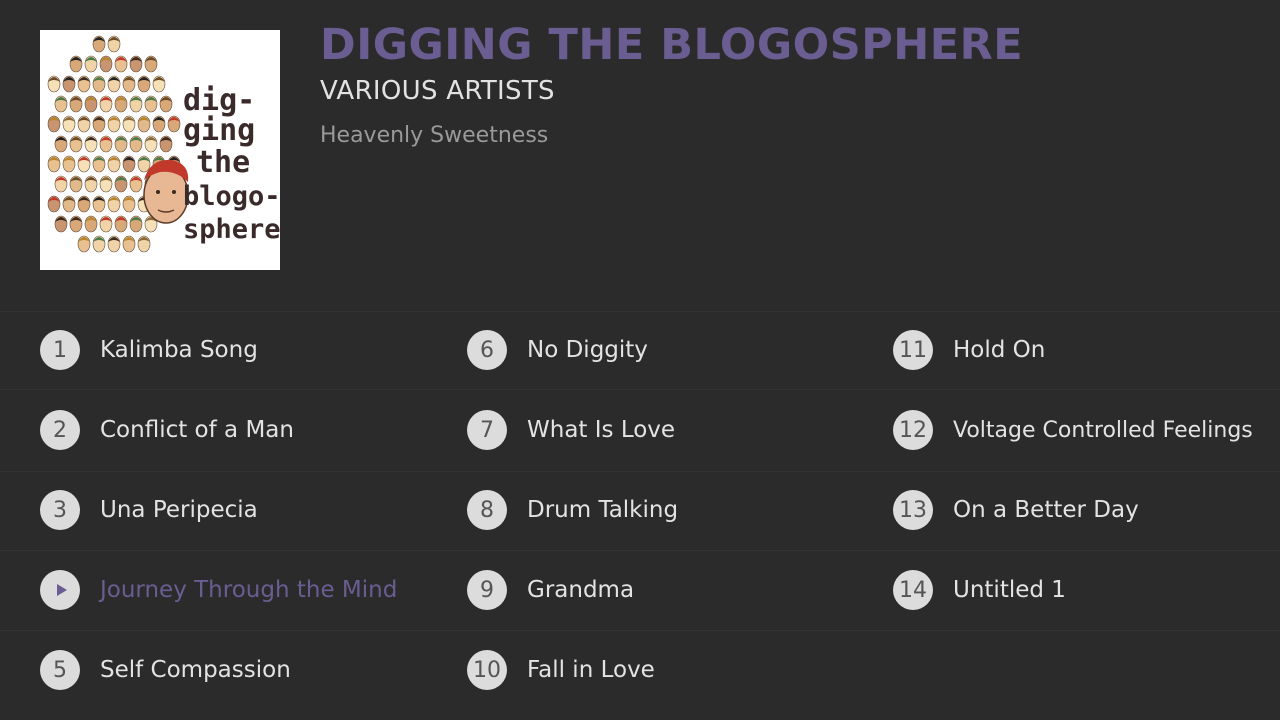  I want to click on track-row: 9 Grandma, so click(550, 590).